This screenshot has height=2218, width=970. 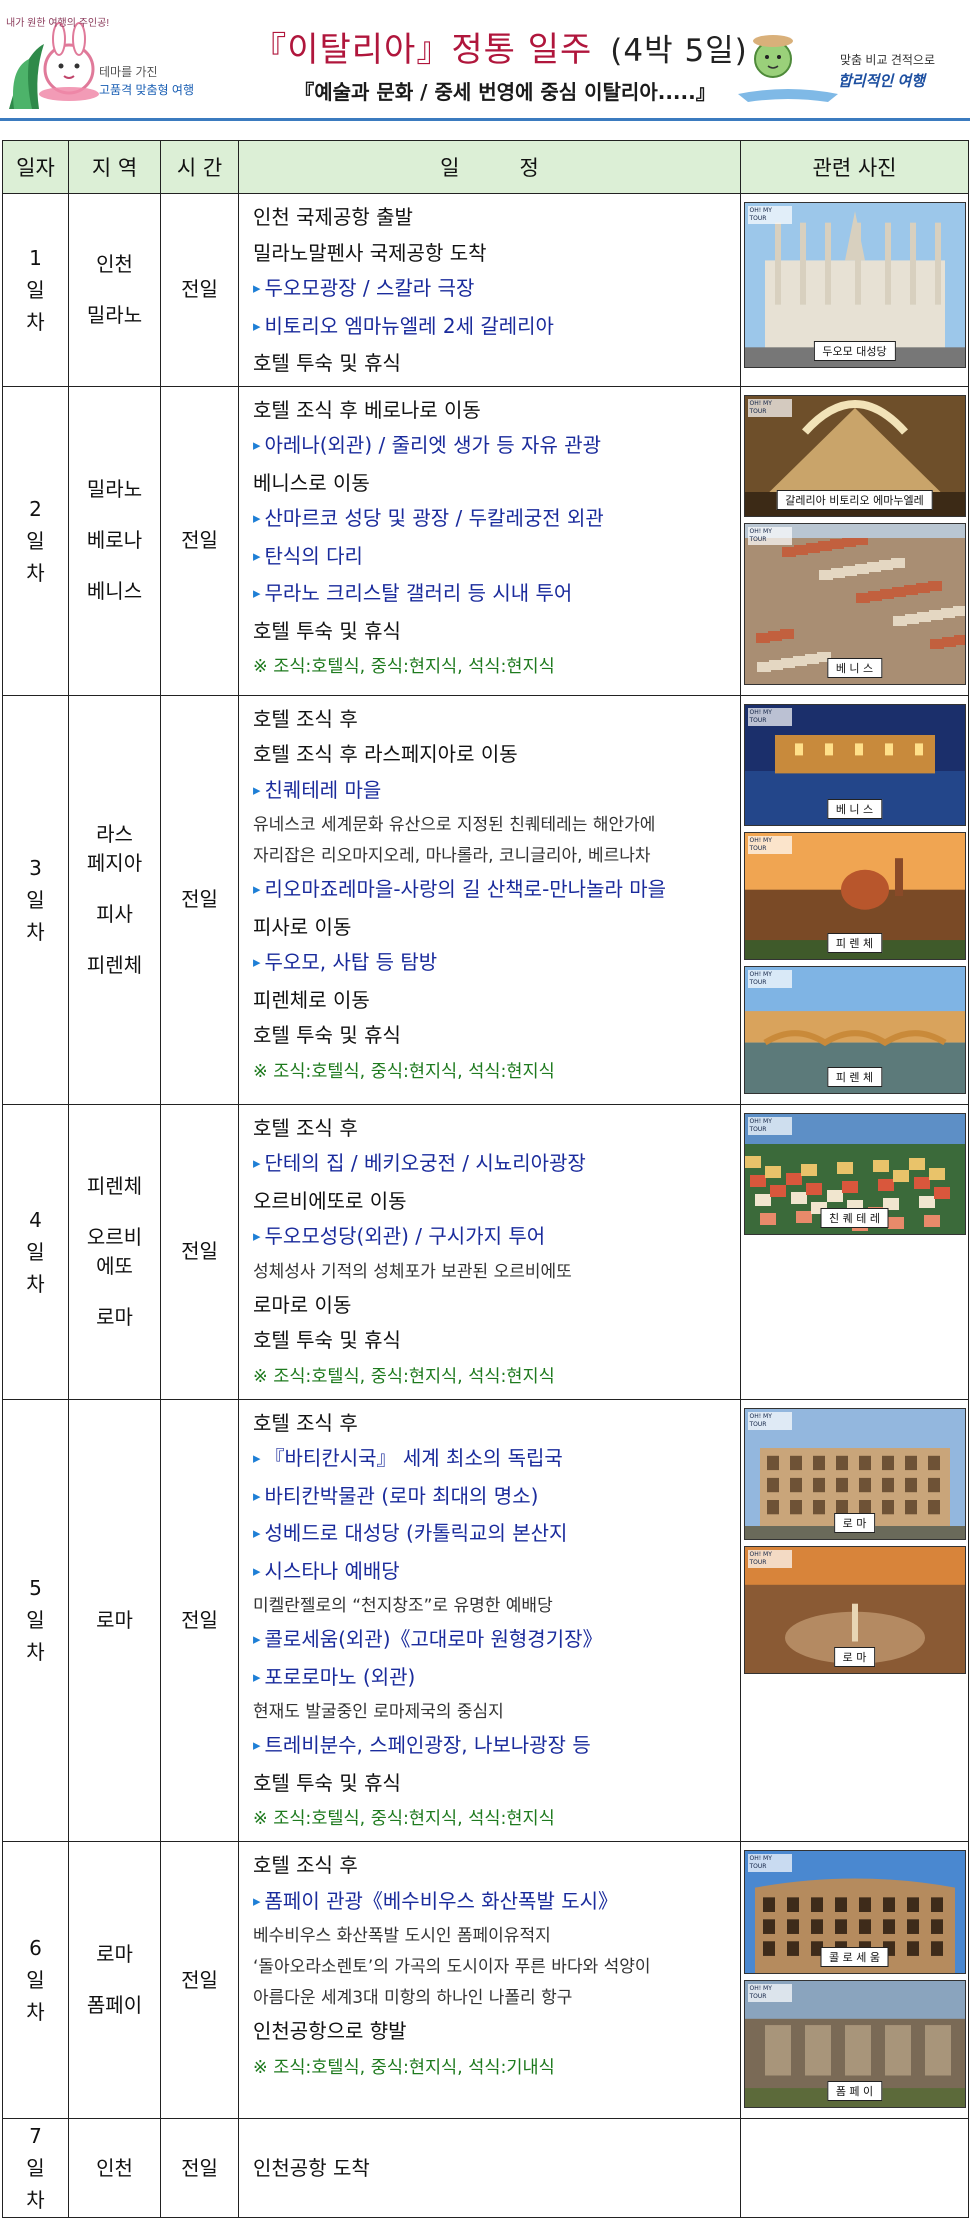 What do you see at coordinates (854, 351) in the screenshot?
I see `photo-caption: 두오모 대성당` at bounding box center [854, 351].